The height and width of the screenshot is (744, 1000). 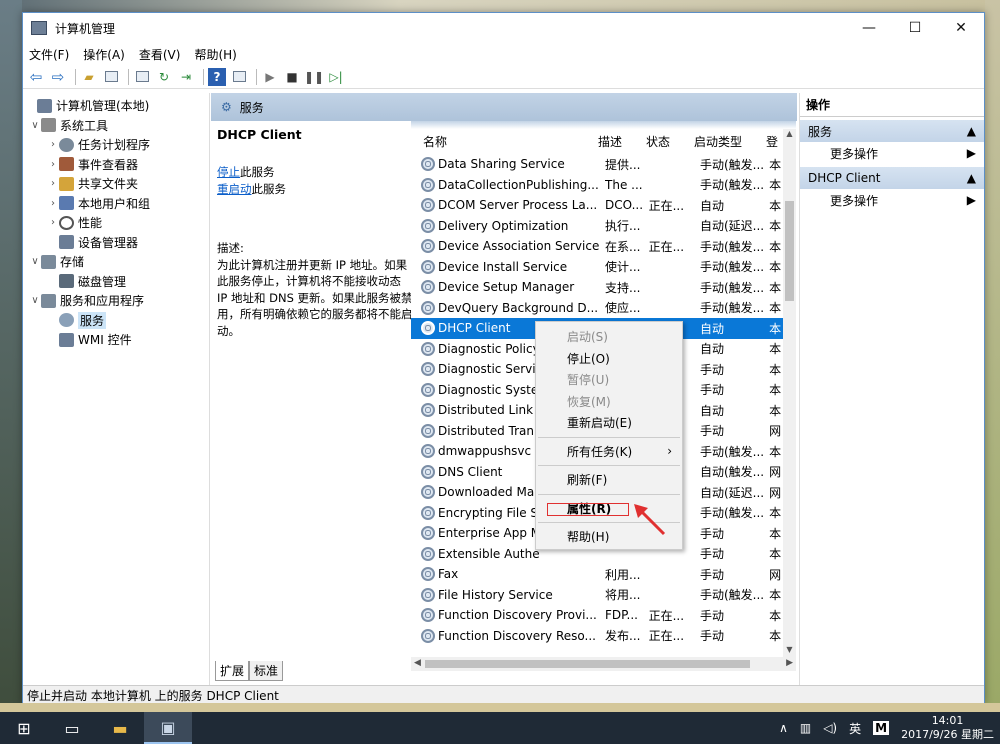 I want to click on tab-standard: 标准, so click(x=266, y=671).